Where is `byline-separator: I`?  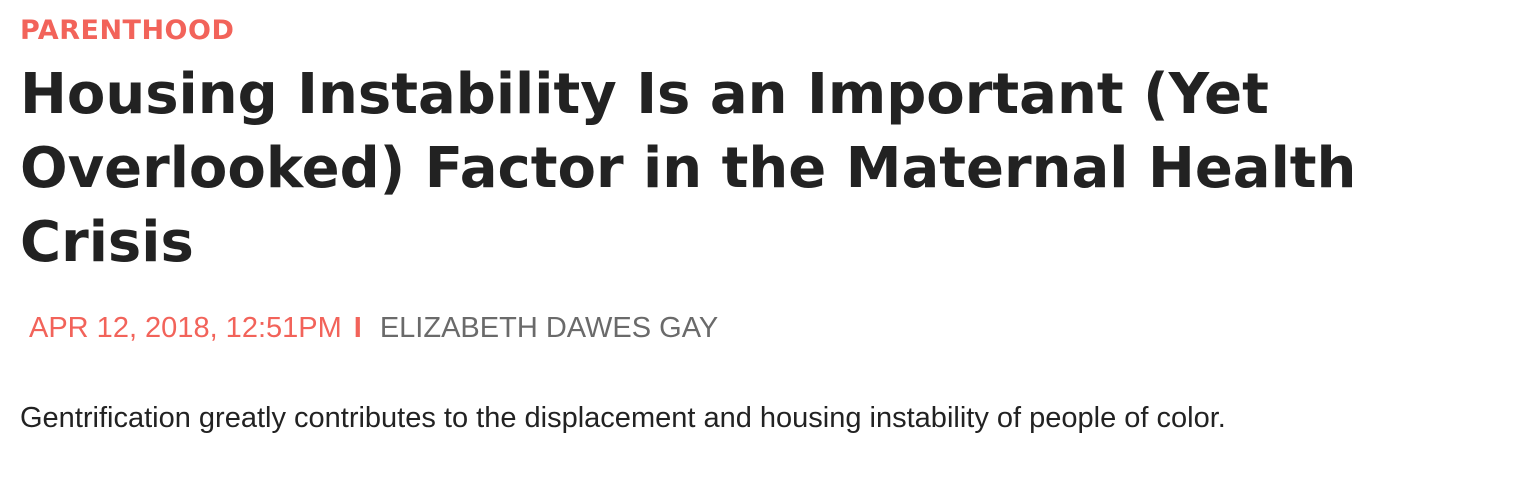
byline-separator: I is located at coordinates (357, 328).